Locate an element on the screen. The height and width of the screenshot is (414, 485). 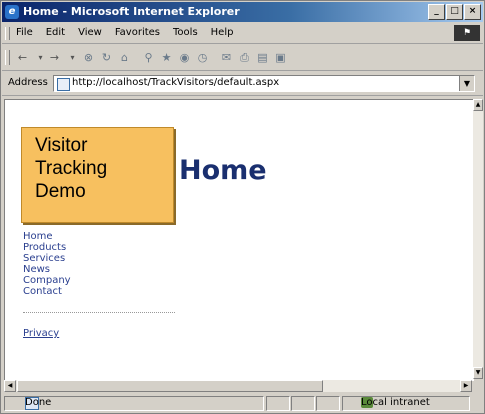
forward-dropdown-icon: ▾ is located at coordinates (72, 57).